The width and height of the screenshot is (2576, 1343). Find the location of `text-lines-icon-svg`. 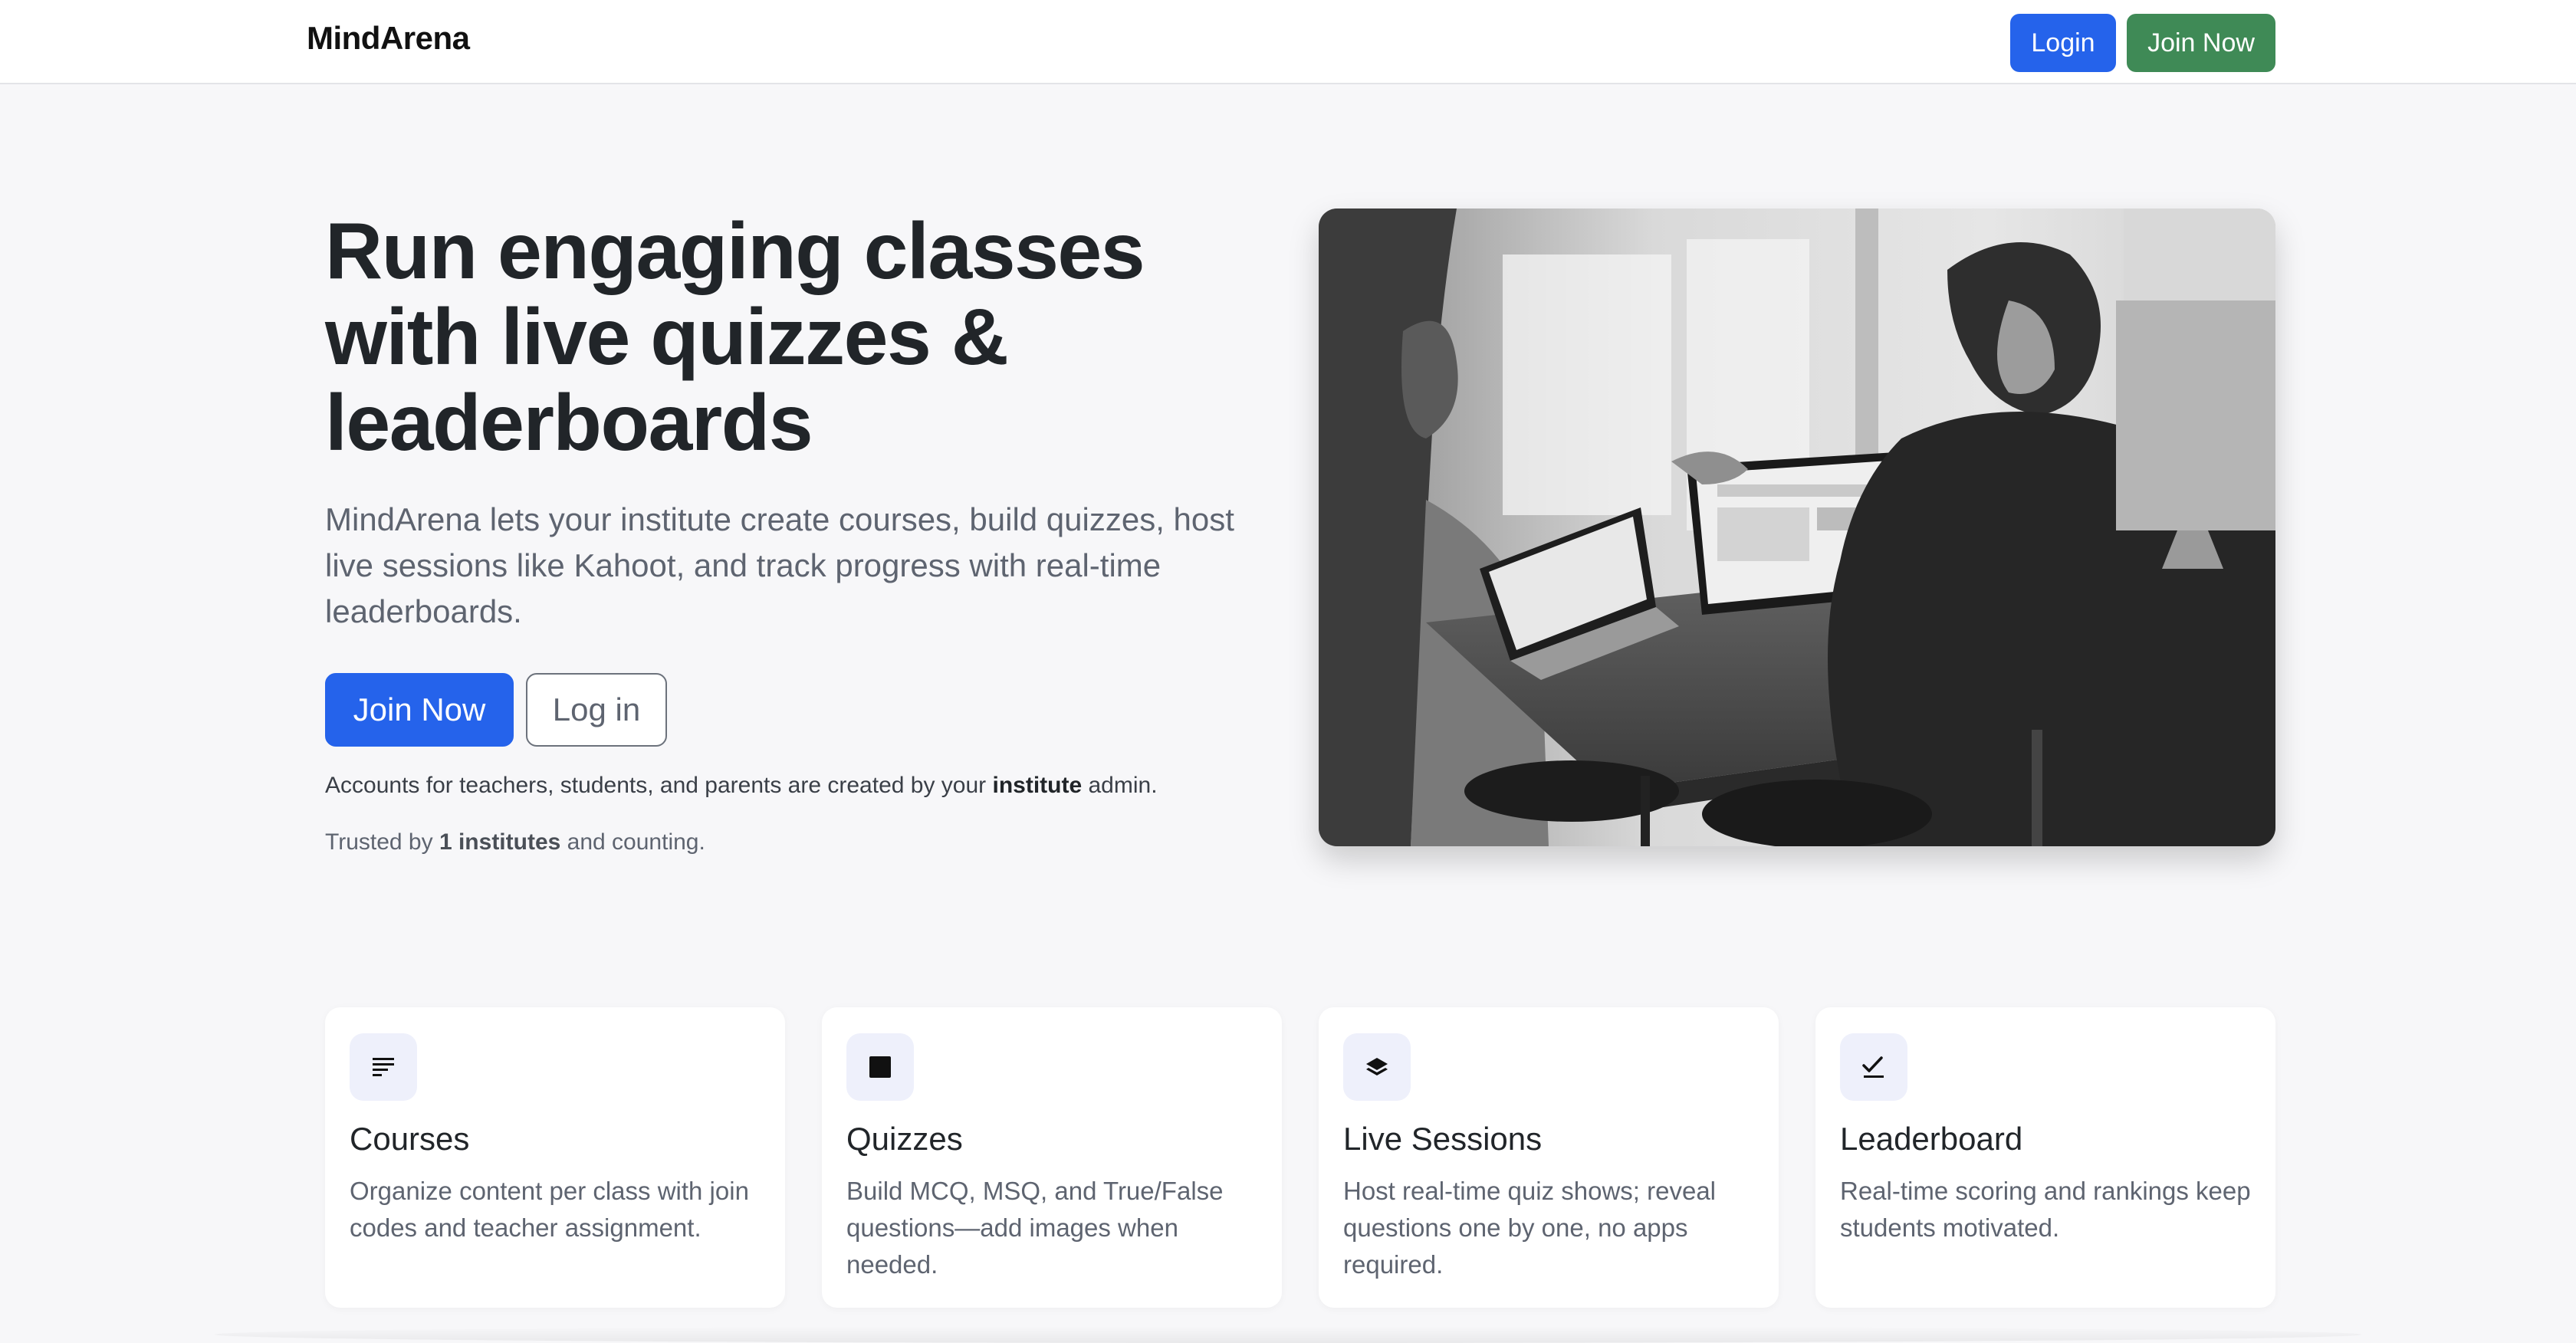

text-lines-icon-svg is located at coordinates (383, 1067).